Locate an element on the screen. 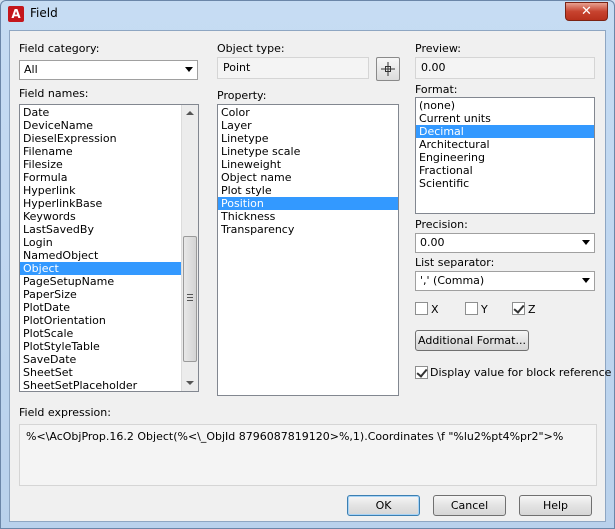  format-item: (none) is located at coordinates (505, 105).